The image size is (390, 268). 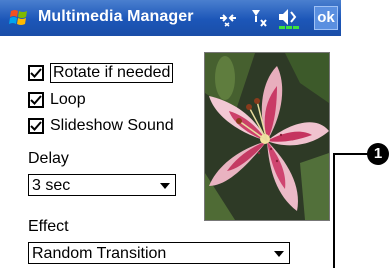 What do you see at coordinates (116, 16) in the screenshot?
I see `window-title: Multimedia Manager` at bounding box center [116, 16].